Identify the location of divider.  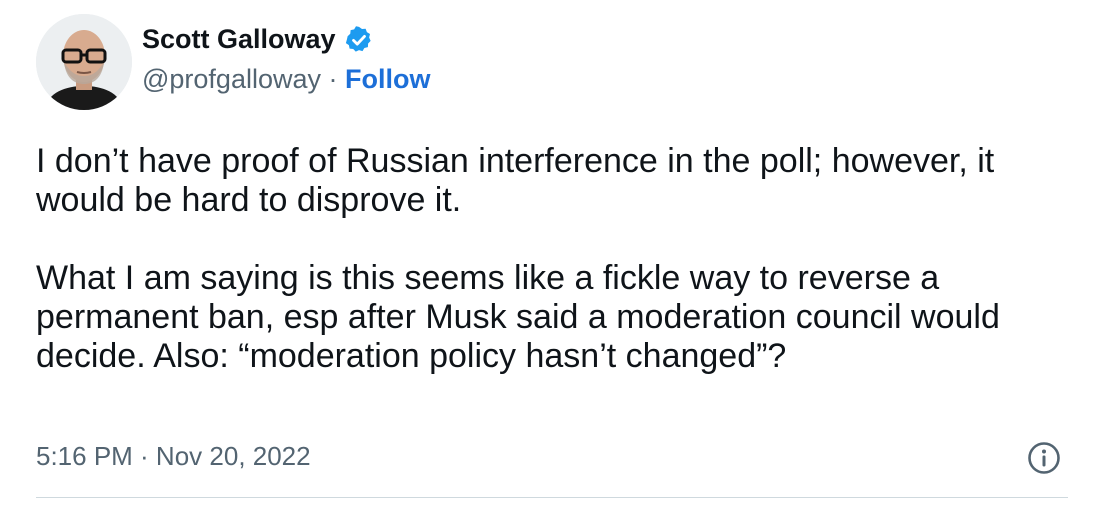
(552, 497).